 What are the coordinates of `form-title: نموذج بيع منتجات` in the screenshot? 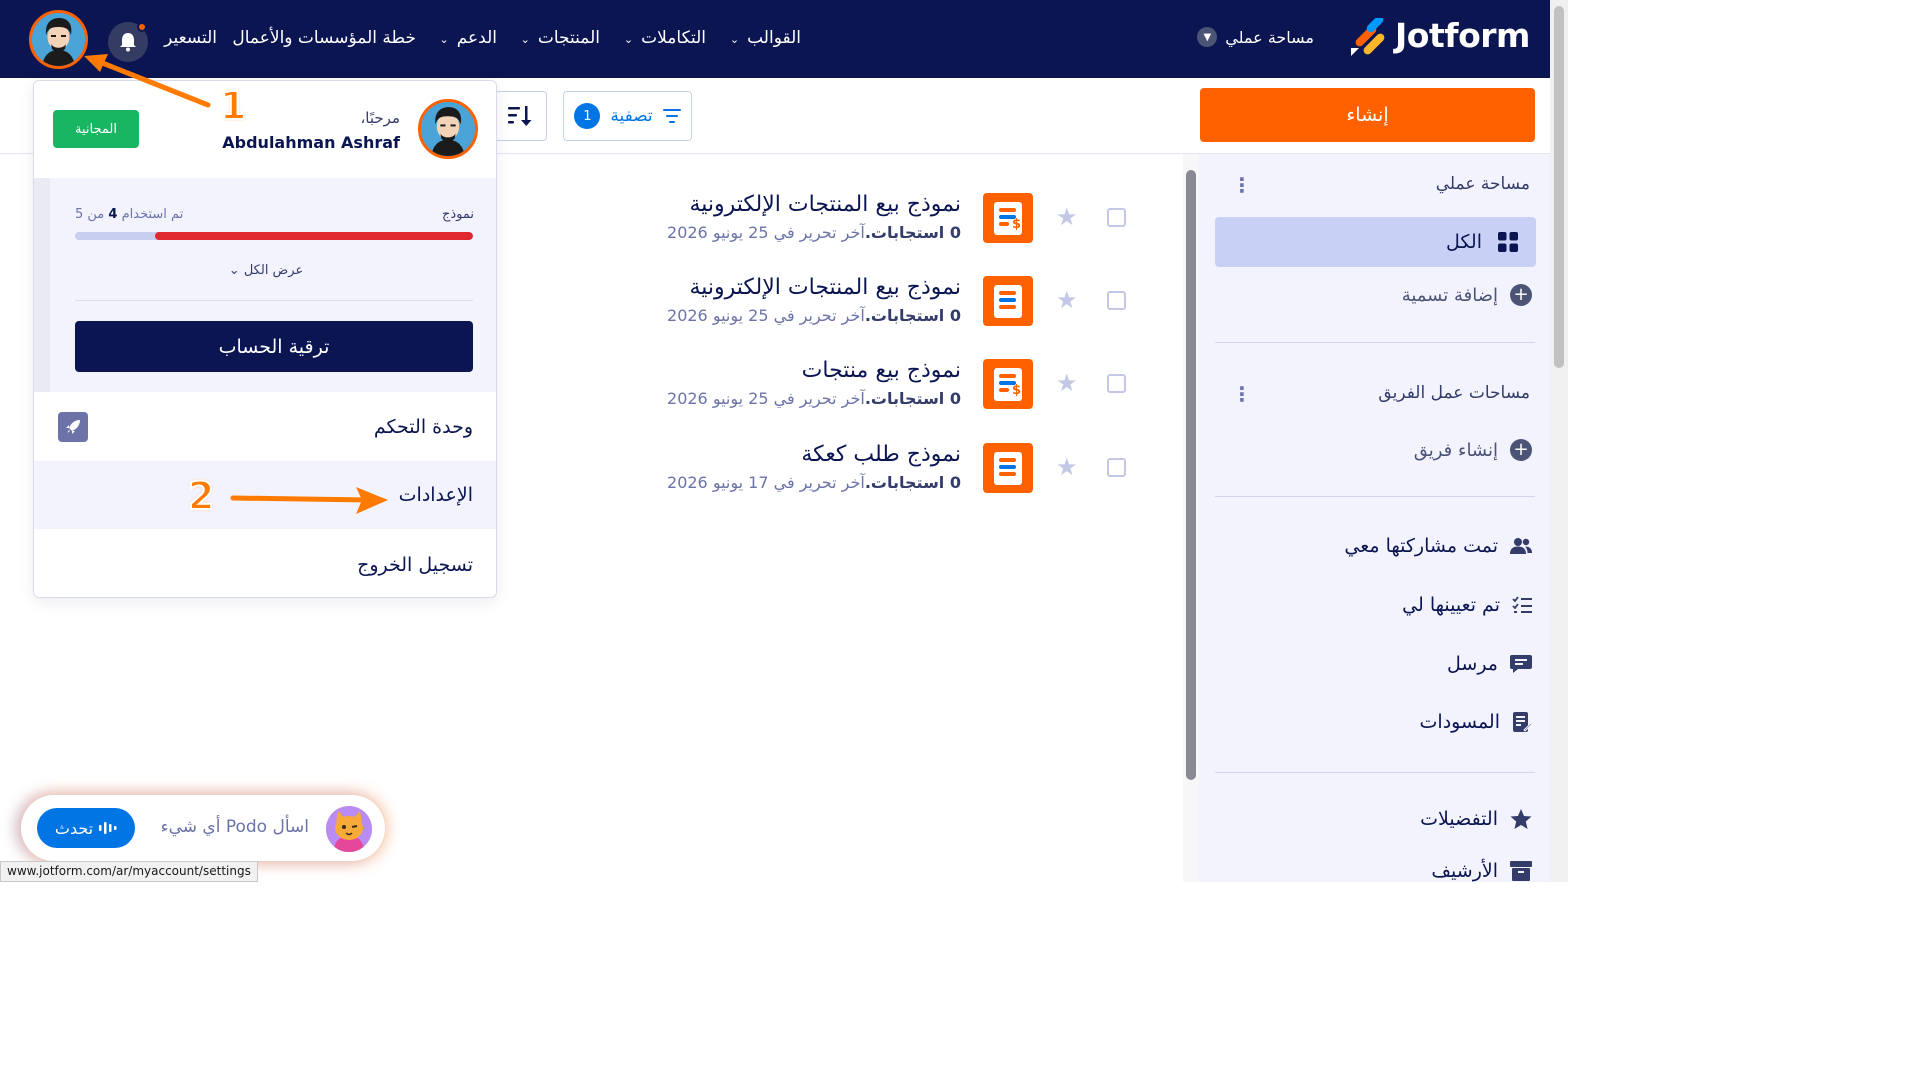 It's located at (881, 370).